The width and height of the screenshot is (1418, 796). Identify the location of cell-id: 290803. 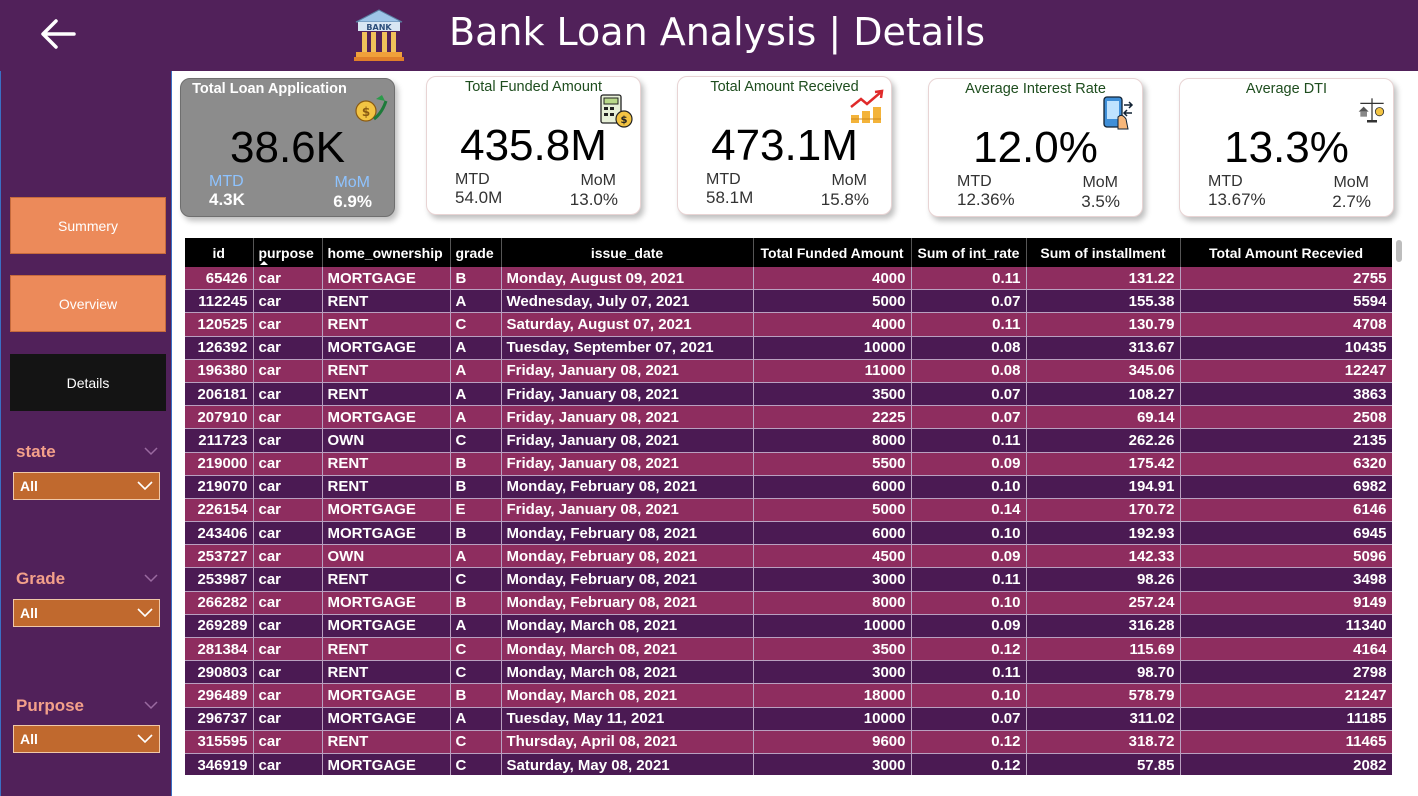
(219, 672).